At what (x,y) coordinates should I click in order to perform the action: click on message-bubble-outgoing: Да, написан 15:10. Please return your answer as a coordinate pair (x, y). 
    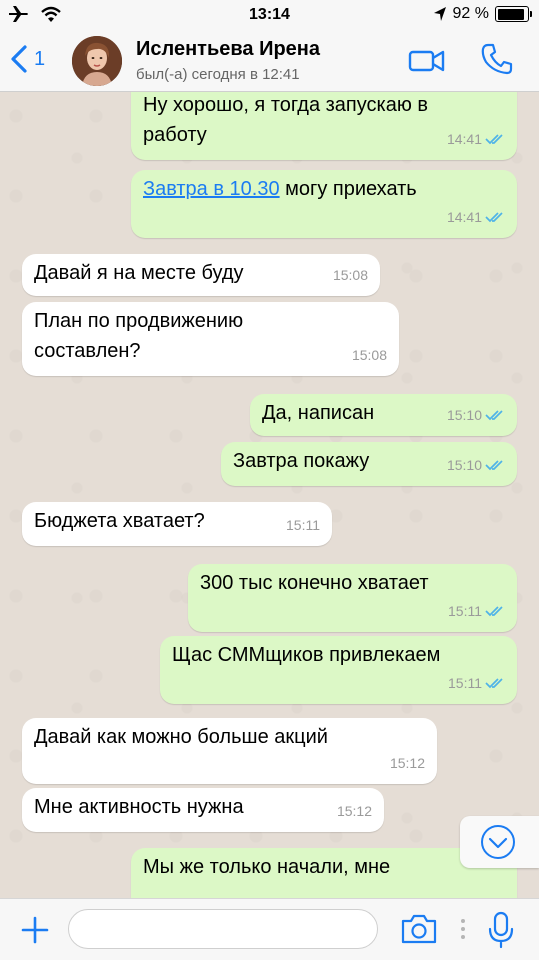
    Looking at the image, I should click on (383, 415).